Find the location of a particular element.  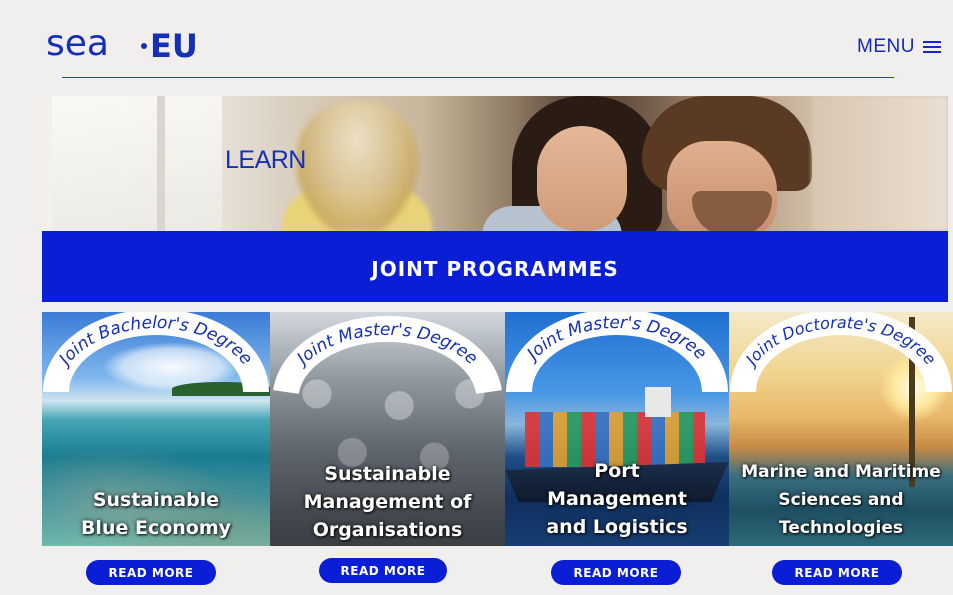

svg-text: Joint Doctorate's Degree is located at coordinates (840, 342).